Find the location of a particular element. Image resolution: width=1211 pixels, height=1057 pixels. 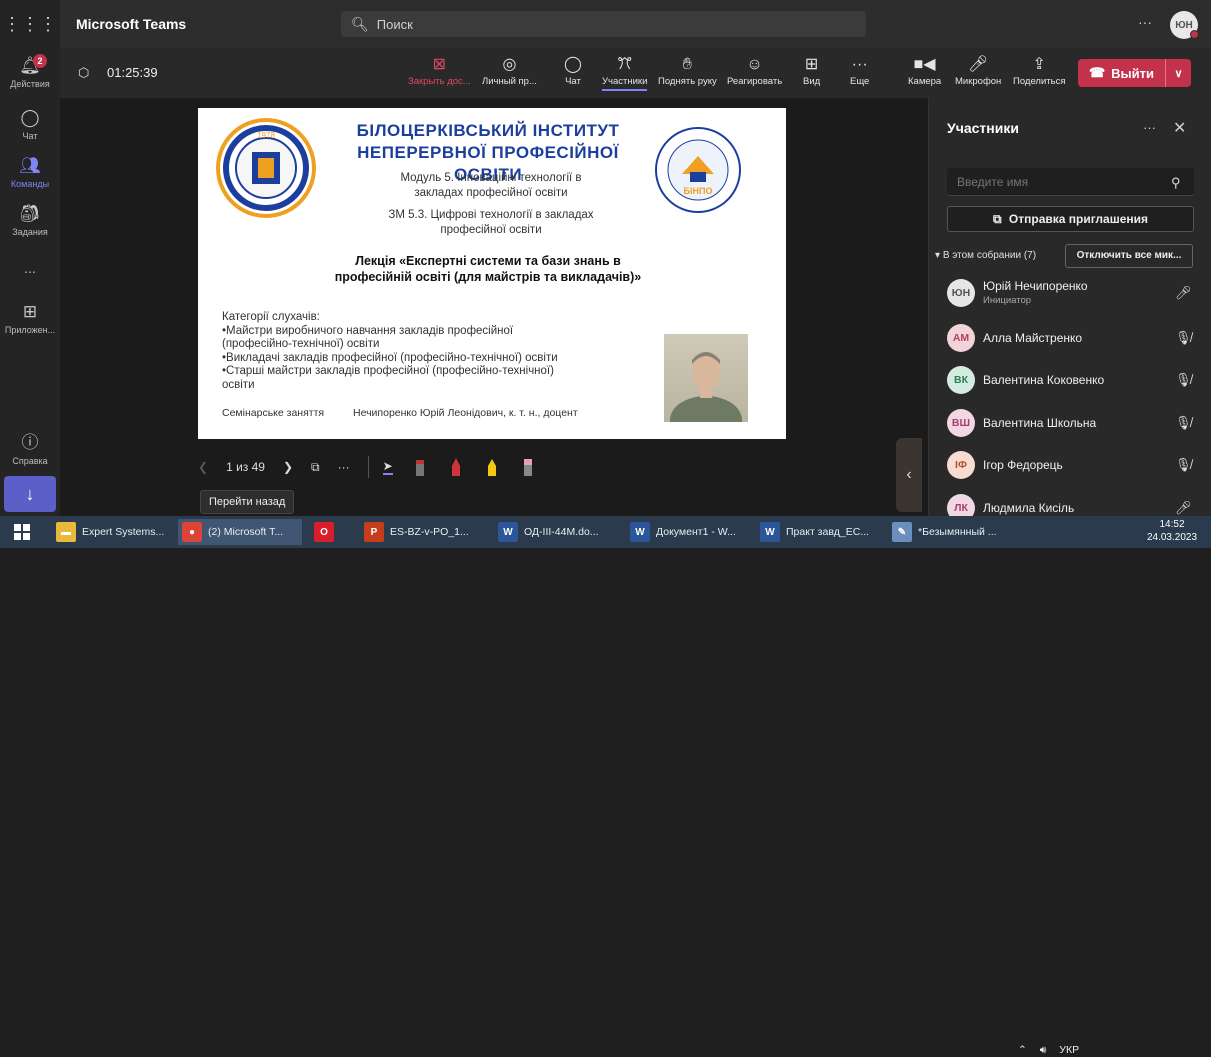

download-icon: ↓ is located at coordinates (30, 494).